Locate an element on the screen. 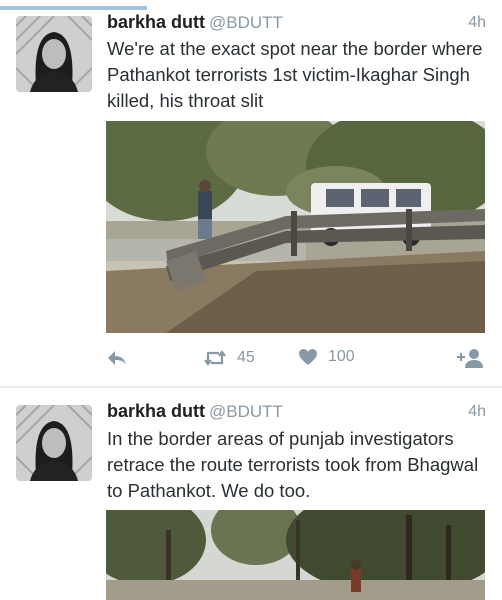 Image resolution: width=502 pixels, height=600 pixels. add-user-icon is located at coordinates (471, 359).